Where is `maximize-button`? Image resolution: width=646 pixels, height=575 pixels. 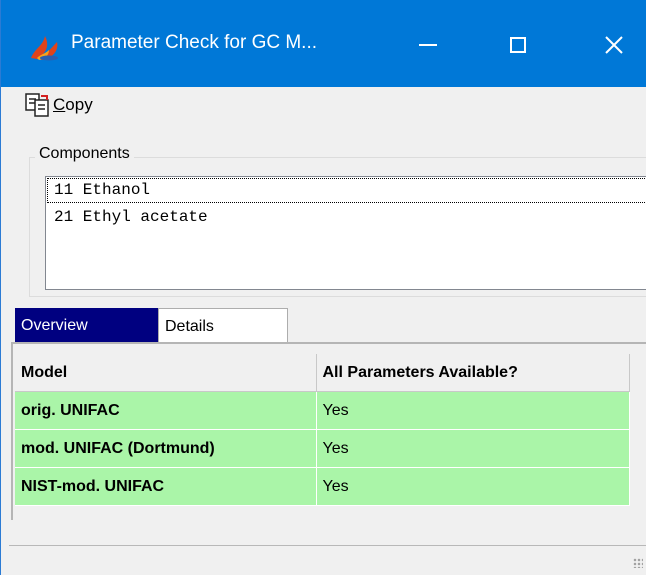 maximize-button is located at coordinates (518, 45).